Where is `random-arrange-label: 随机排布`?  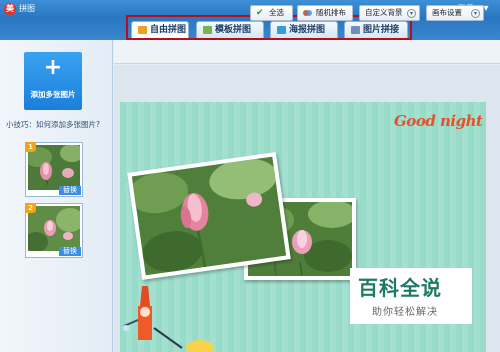 random-arrange-label: 随机排布 is located at coordinates (331, 12).